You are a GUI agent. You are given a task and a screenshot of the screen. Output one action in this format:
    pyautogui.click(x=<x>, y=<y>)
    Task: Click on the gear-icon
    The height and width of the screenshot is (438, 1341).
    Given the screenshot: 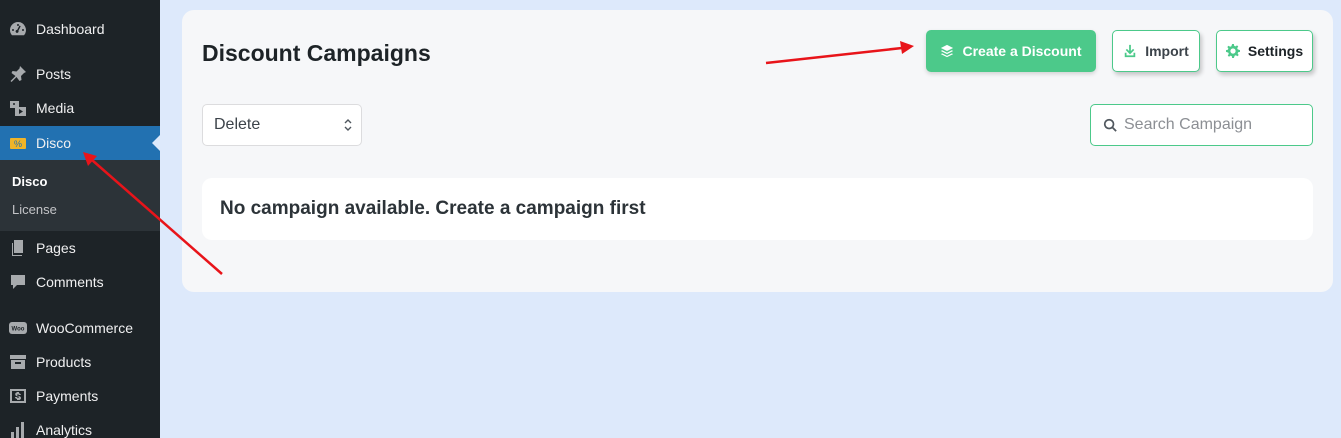 What is the action you would take?
    pyautogui.click(x=1232, y=51)
    